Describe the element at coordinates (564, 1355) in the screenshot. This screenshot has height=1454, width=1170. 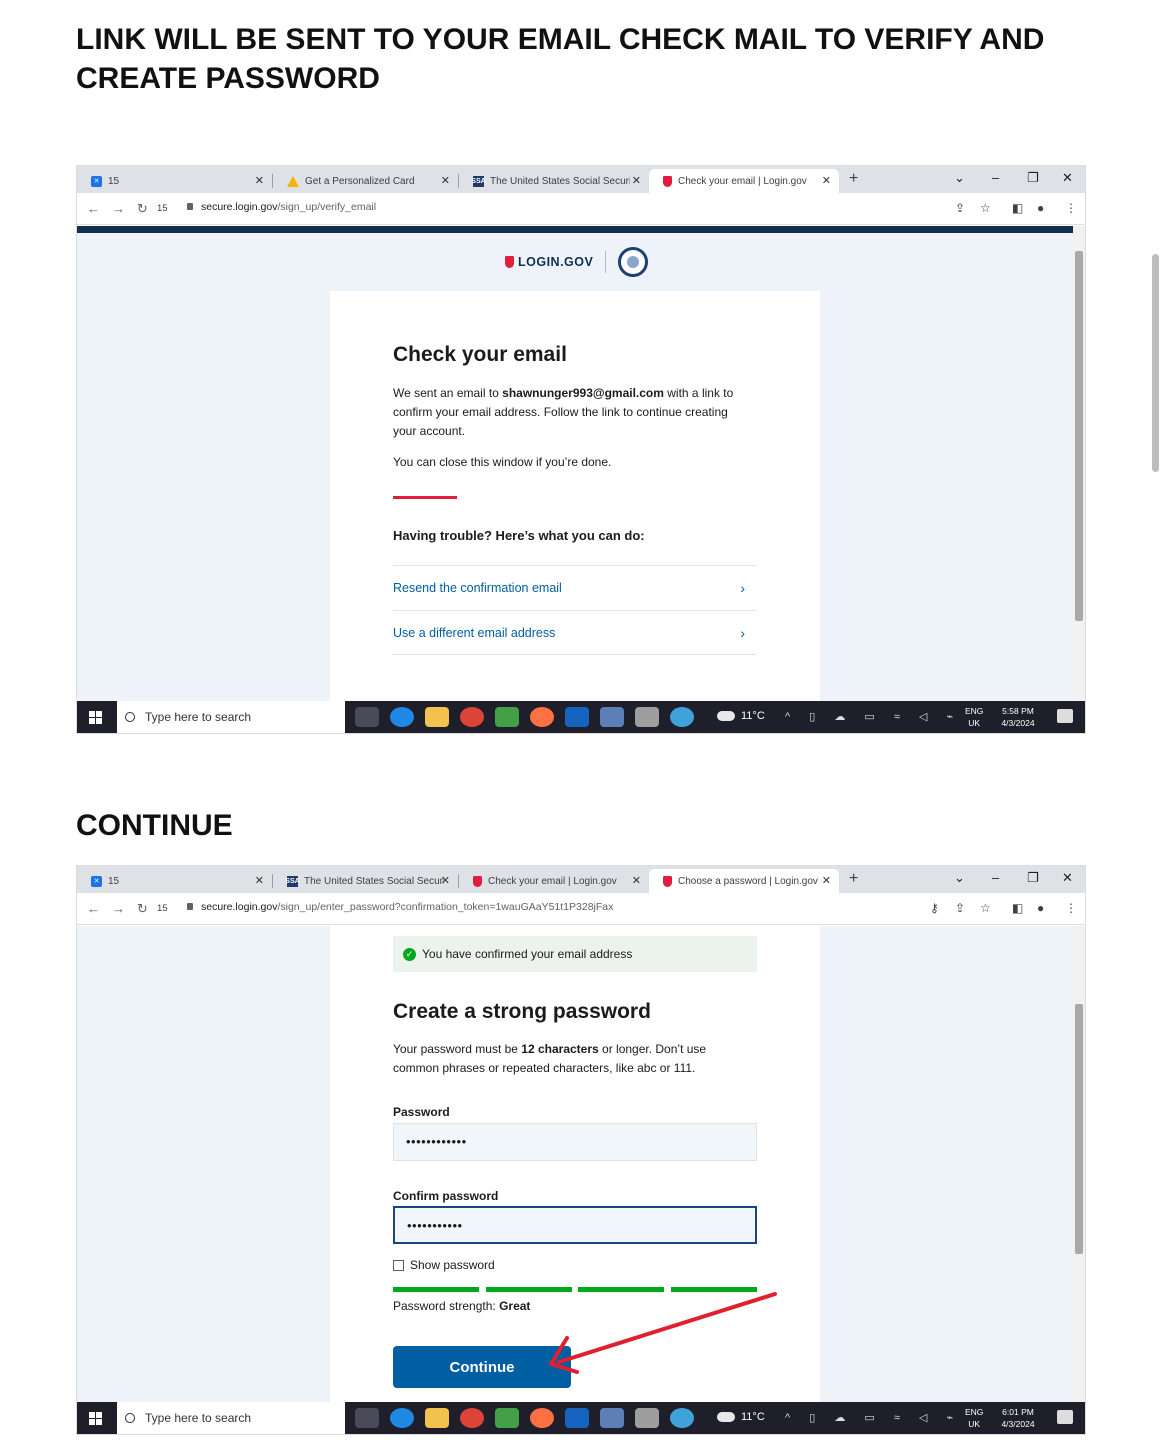
I see `arrow-head` at that location.